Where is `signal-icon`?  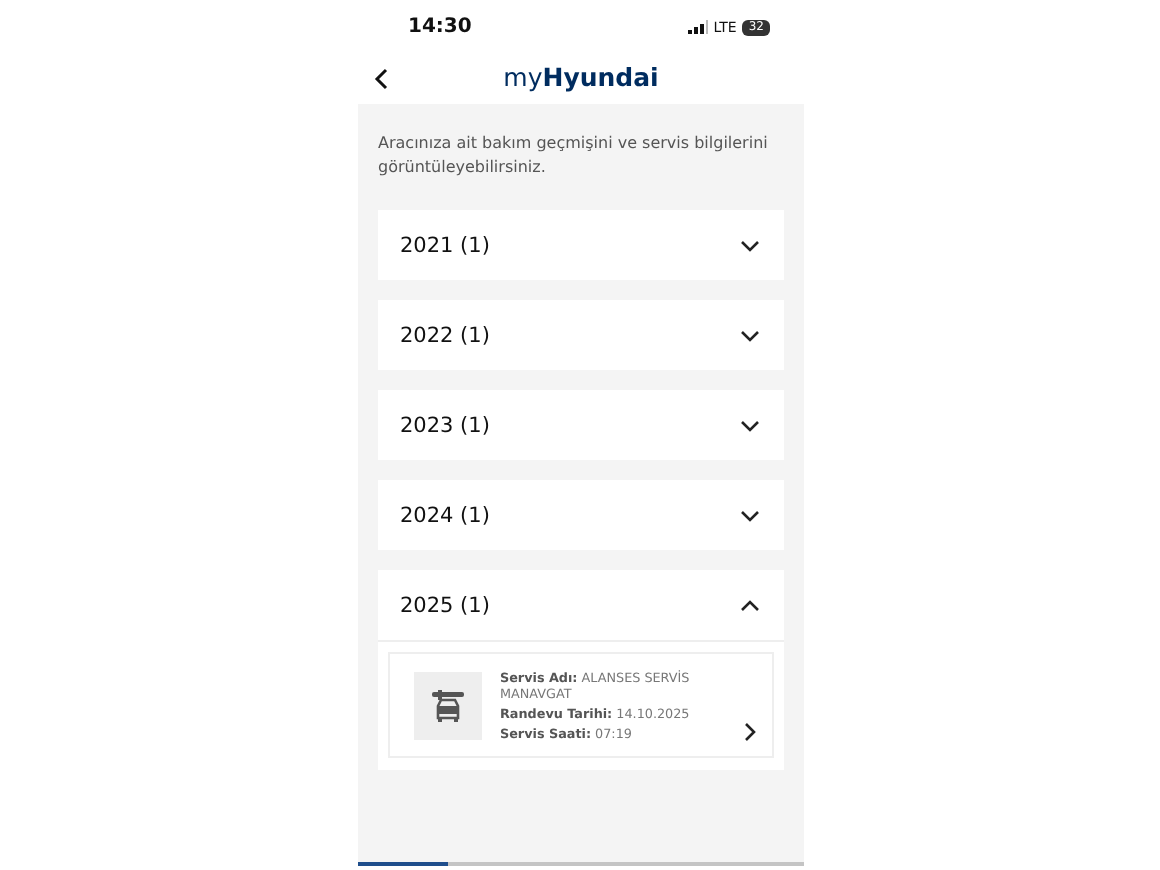
signal-icon is located at coordinates (697, 27).